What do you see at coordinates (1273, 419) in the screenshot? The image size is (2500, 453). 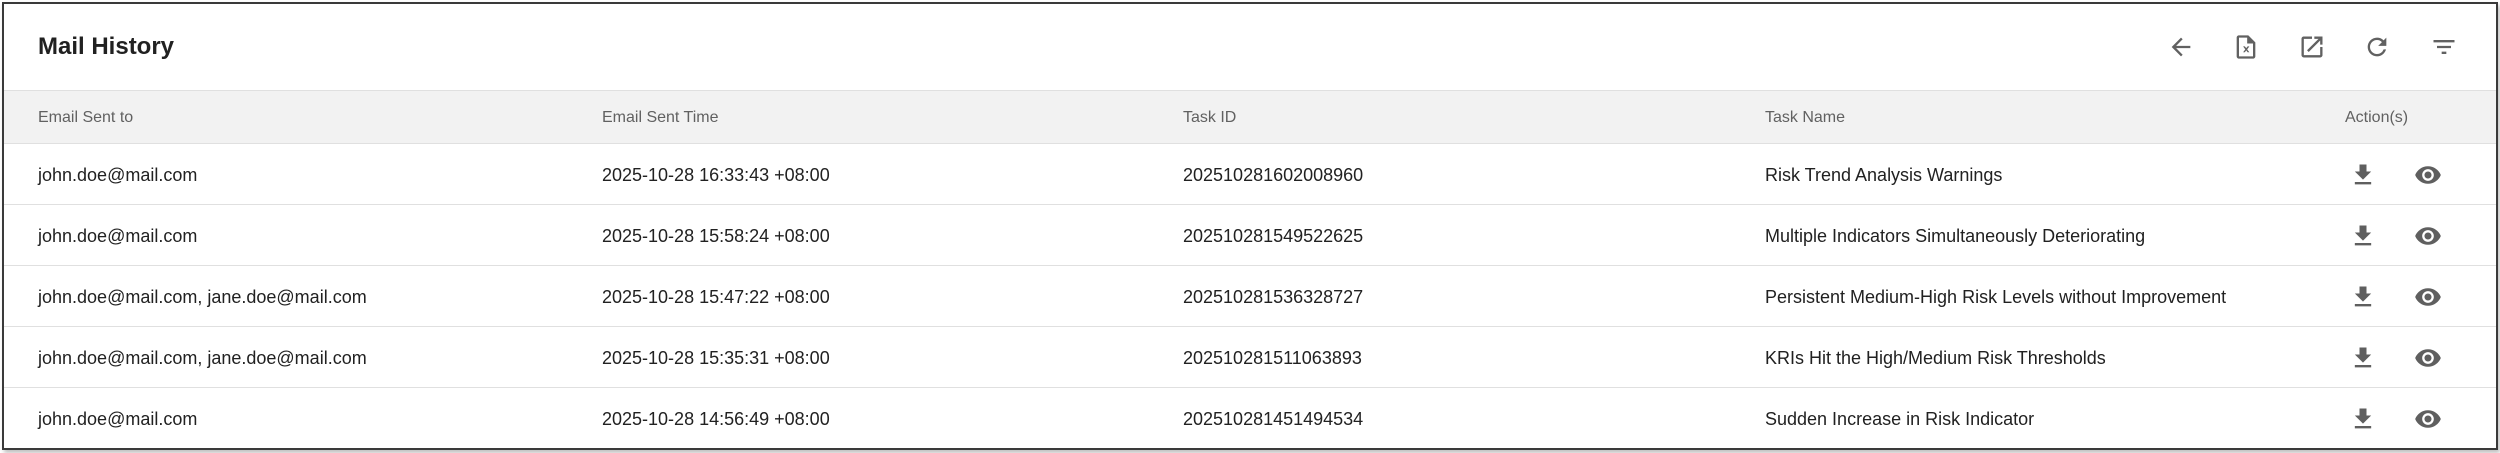 I see `cell-task-id: 202510281451494534` at bounding box center [1273, 419].